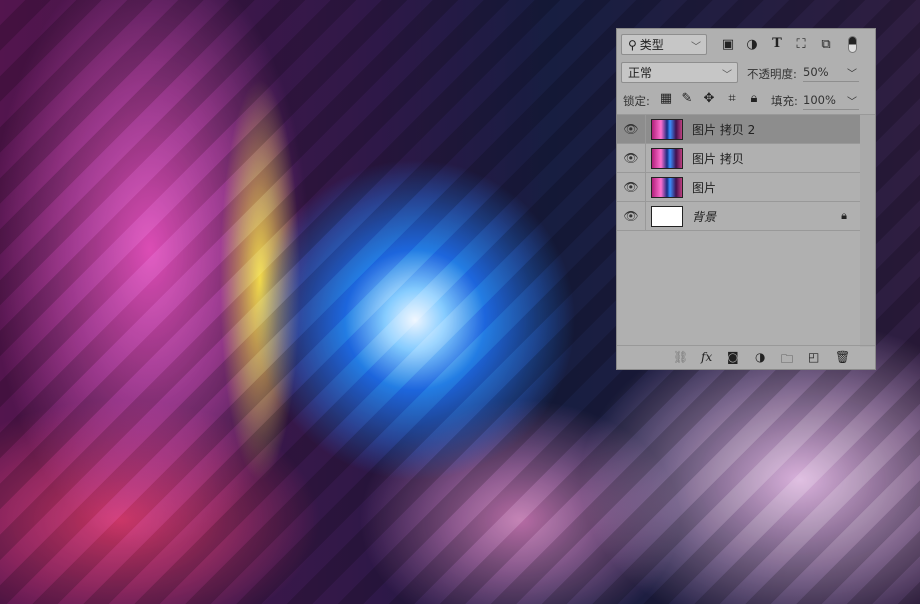 This screenshot has height=604, width=920. What do you see at coordinates (739, 158) in the screenshot?
I see `layer-row: 👁︎ 图片 拷贝` at bounding box center [739, 158].